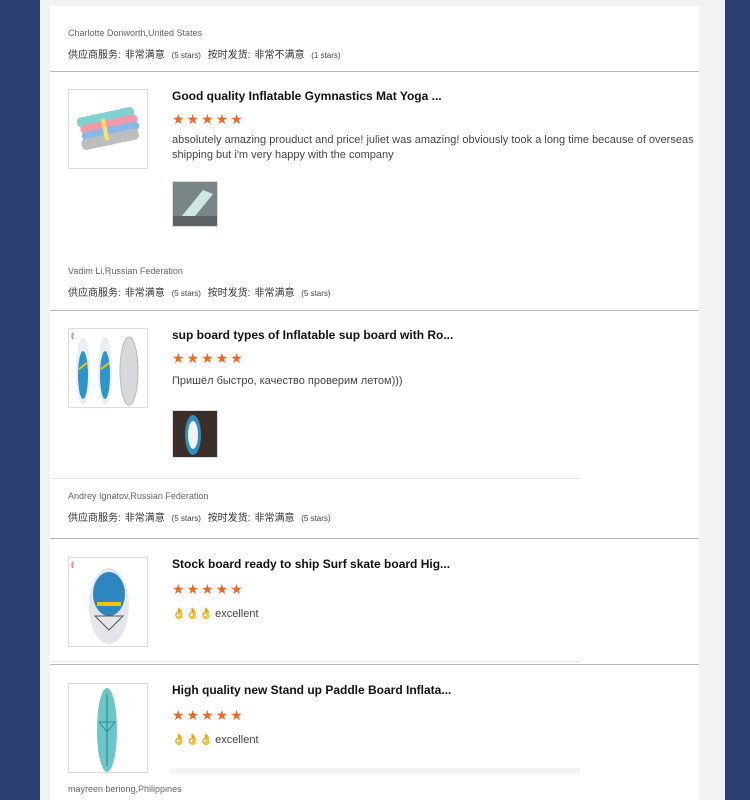  Describe the element at coordinates (326, 55) in the screenshot. I see `delivery-stars: (1 stars)` at that location.